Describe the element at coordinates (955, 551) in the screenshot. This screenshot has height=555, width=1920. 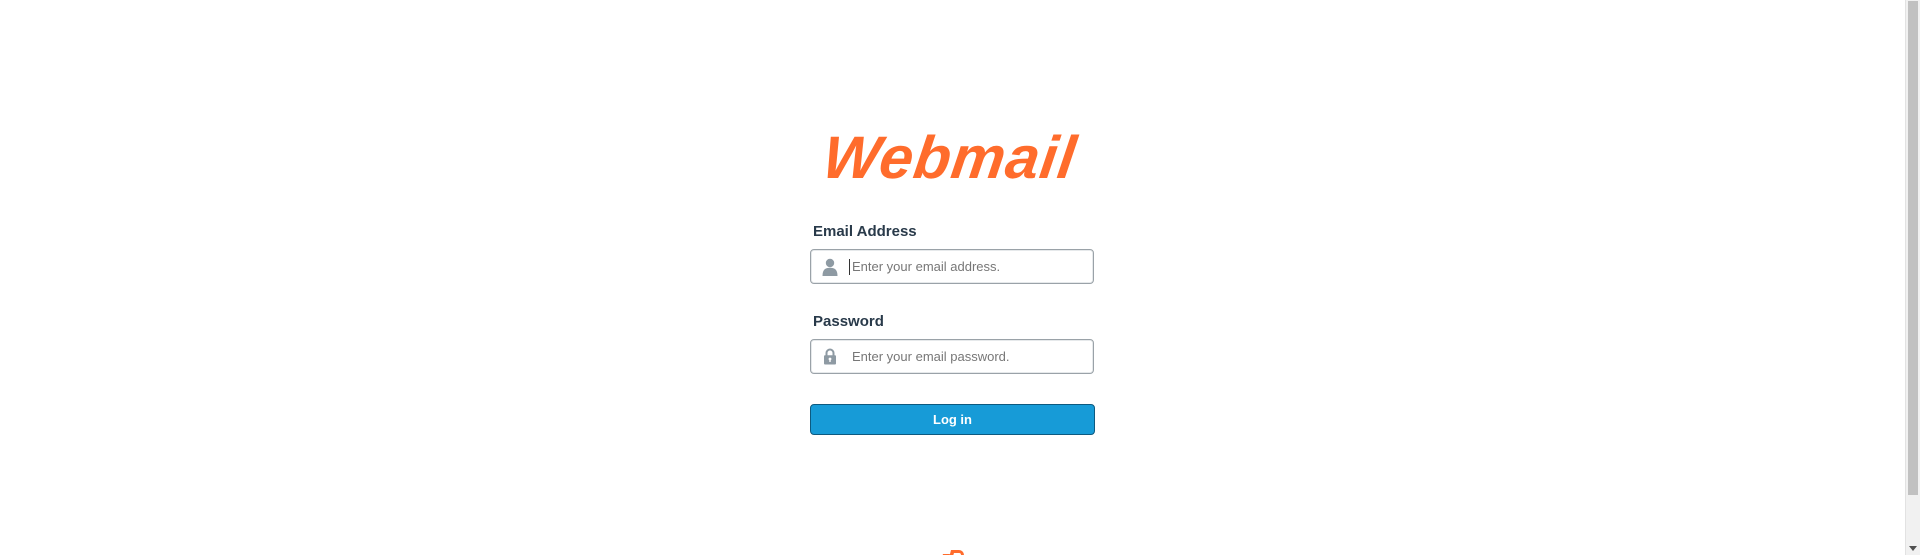
I see `cpanel-logo-icon` at that location.